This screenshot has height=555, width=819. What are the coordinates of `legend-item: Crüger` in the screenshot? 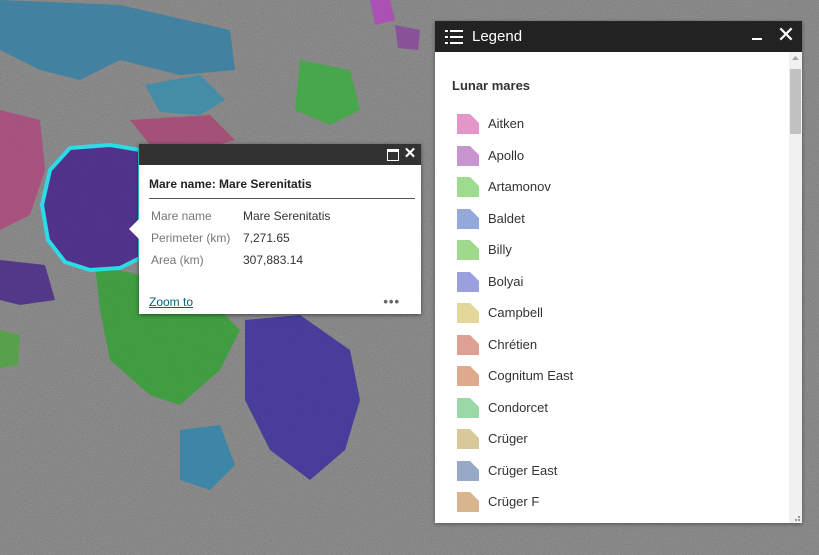 It's located at (514, 443).